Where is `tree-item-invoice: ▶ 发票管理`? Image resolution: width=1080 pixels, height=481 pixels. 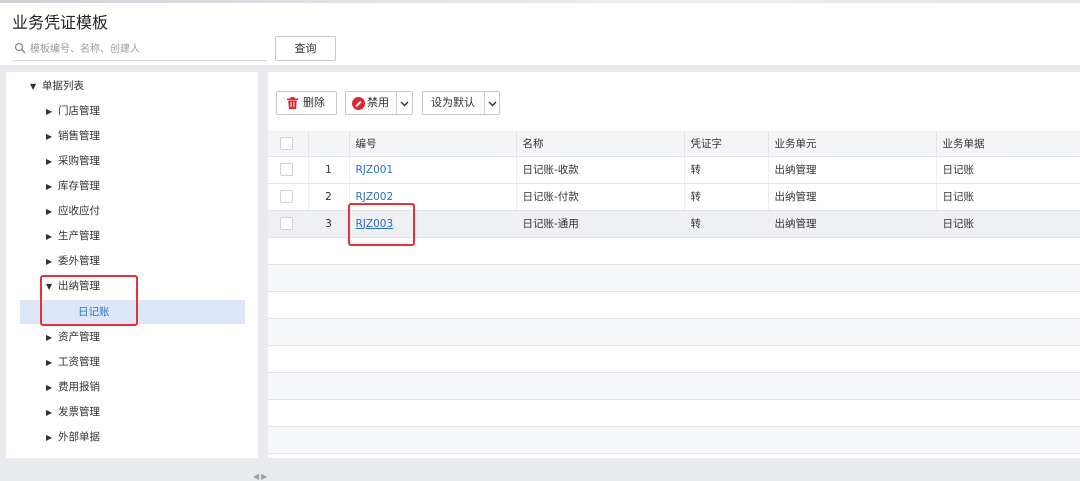
tree-item-invoice: ▶ 发票管理 is located at coordinates (73, 412).